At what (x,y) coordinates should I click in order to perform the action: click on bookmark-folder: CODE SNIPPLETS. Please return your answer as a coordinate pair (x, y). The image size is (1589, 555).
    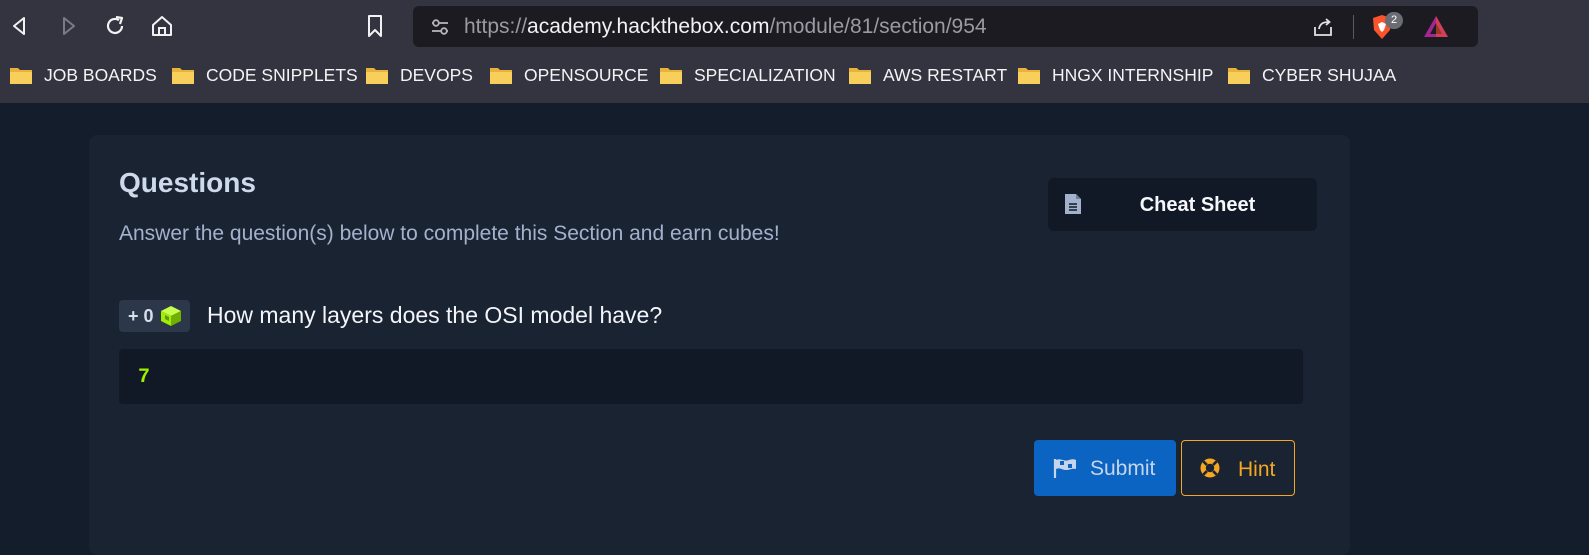
    Looking at the image, I should click on (264, 75).